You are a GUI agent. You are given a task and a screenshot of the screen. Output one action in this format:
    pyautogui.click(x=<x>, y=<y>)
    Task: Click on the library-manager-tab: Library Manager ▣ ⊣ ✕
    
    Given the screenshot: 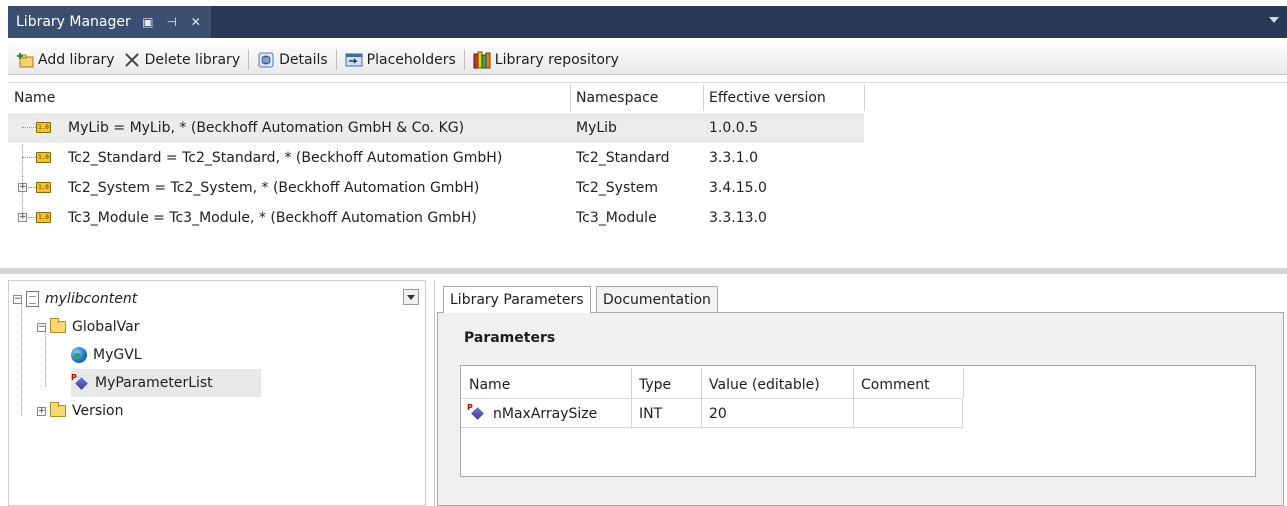 What is the action you would take?
    pyautogui.click(x=109, y=22)
    